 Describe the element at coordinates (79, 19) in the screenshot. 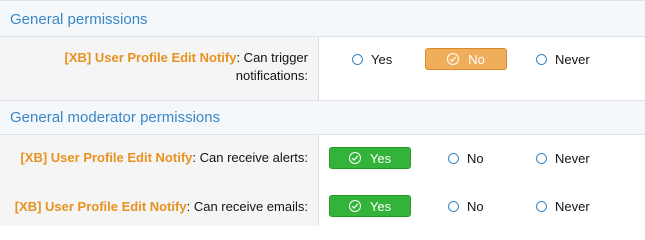

I see `section-title: General permissions` at that location.